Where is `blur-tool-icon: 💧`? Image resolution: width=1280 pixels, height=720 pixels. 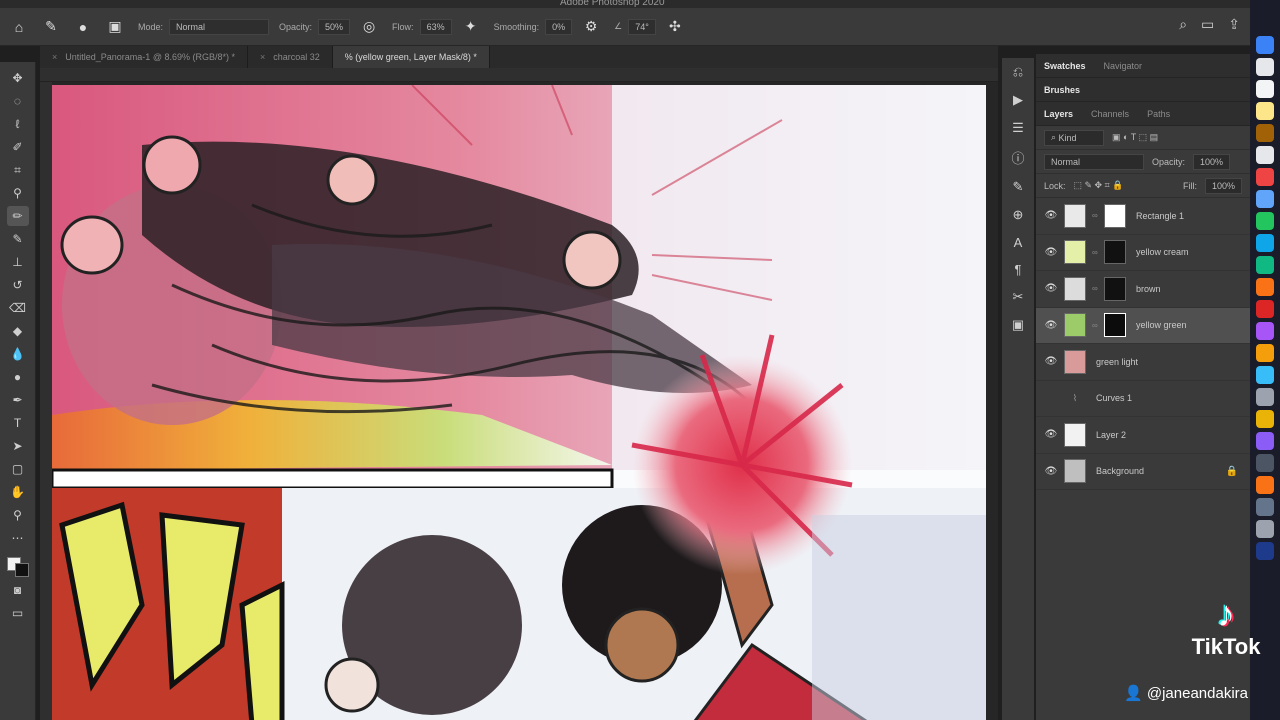 blur-tool-icon: 💧 is located at coordinates (18, 354).